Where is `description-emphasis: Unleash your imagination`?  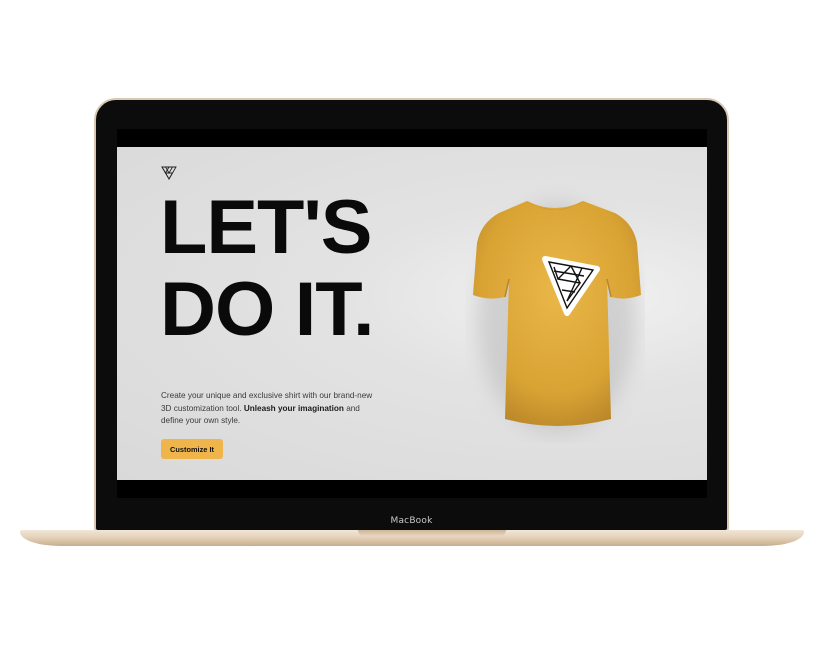
description-emphasis: Unleash your imagination is located at coordinates (293, 408).